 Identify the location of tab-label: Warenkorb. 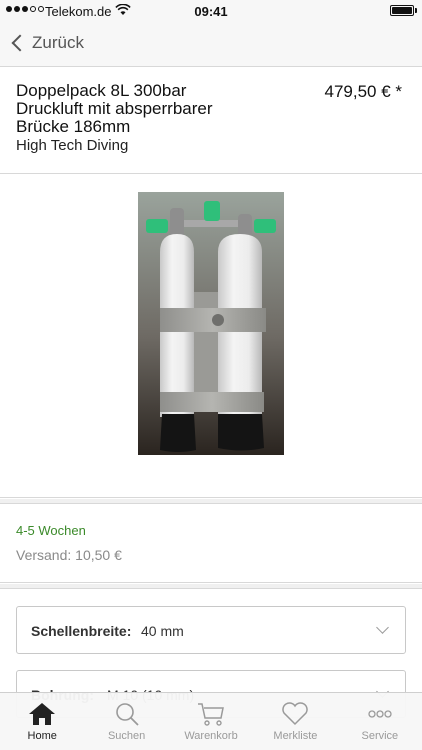
(211, 736).